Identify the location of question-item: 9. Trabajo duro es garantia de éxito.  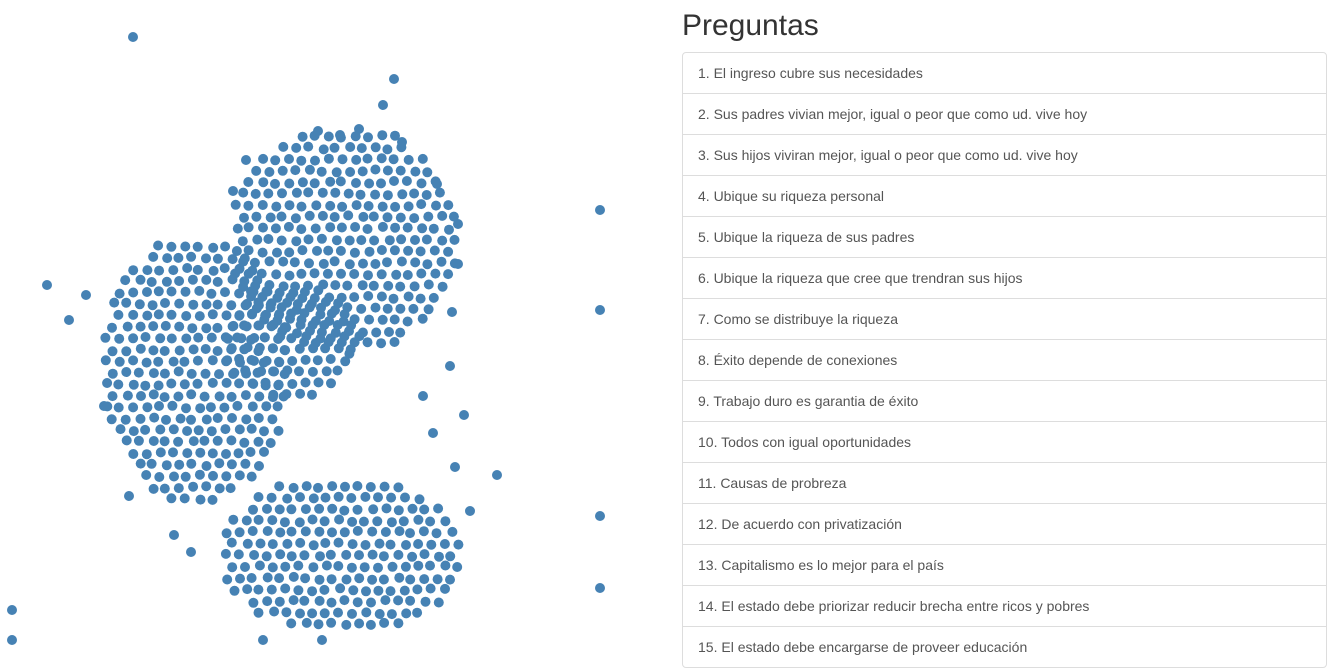
(1004, 401).